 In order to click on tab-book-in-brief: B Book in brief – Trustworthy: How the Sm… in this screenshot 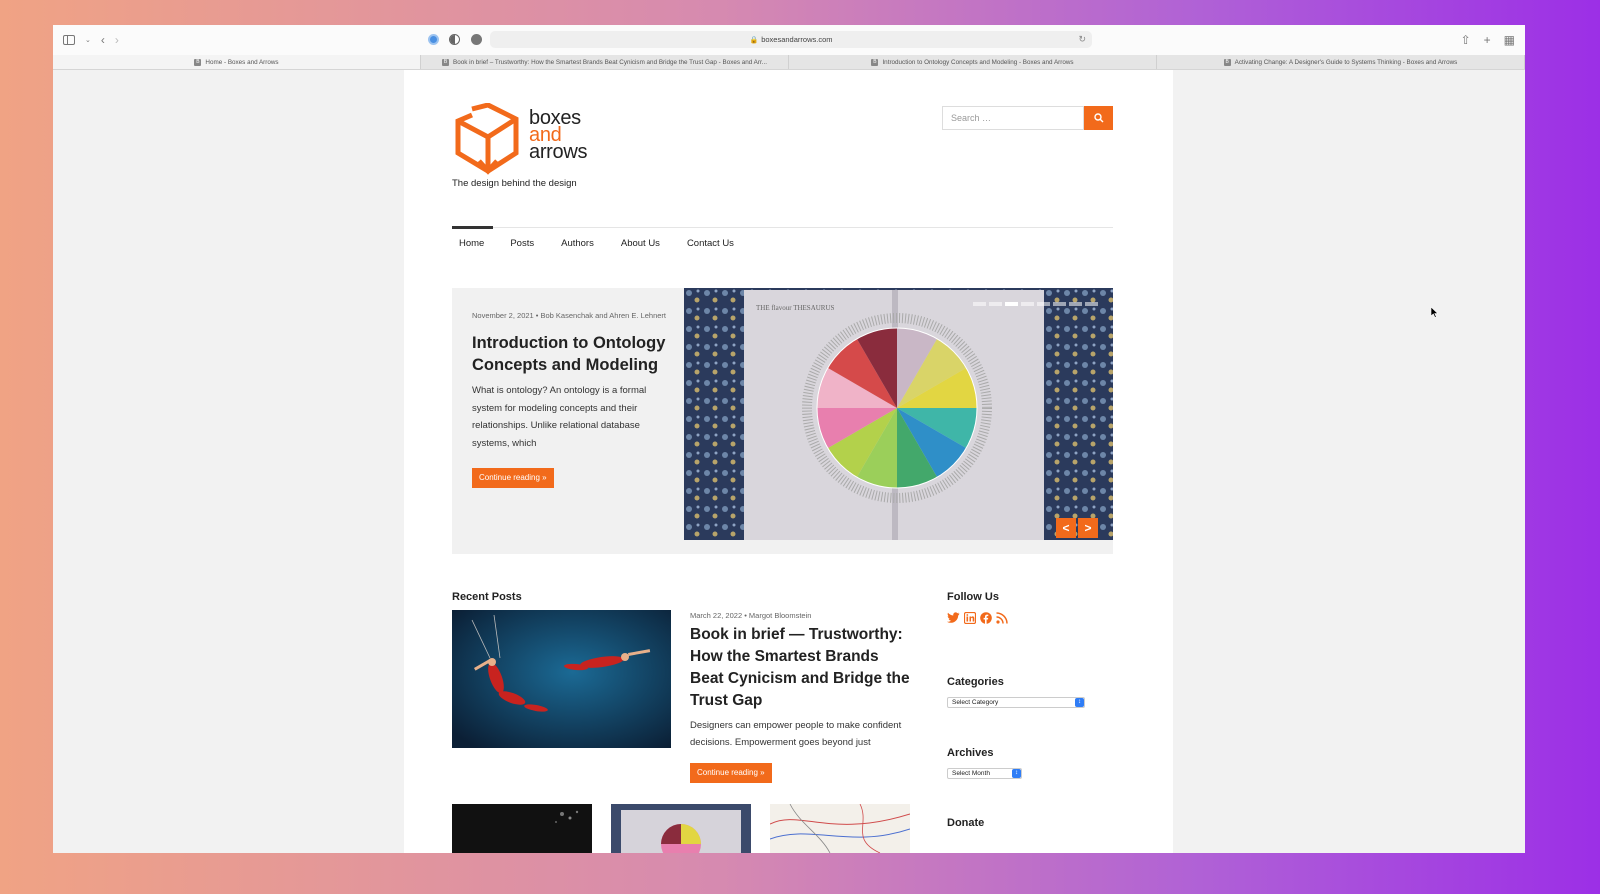, I will do `click(605, 62)`.